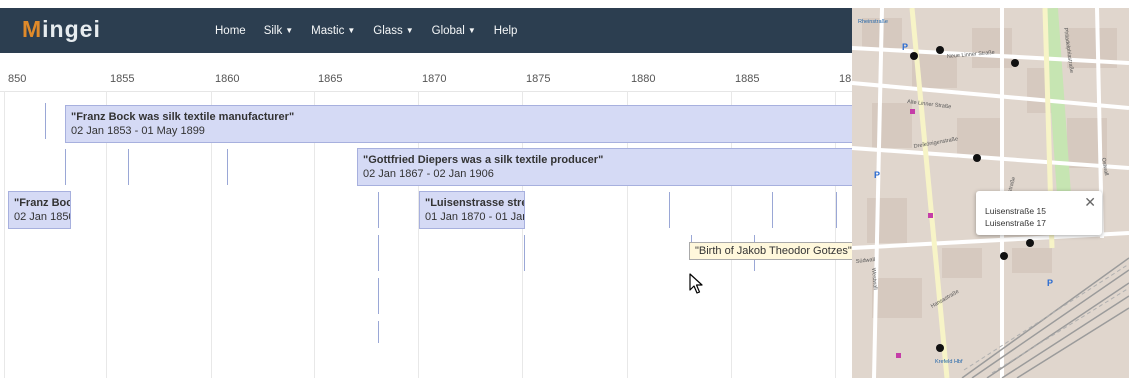 This screenshot has width=1129, height=378. What do you see at coordinates (71, 29) in the screenshot?
I see `brand-rest: ingei` at bounding box center [71, 29].